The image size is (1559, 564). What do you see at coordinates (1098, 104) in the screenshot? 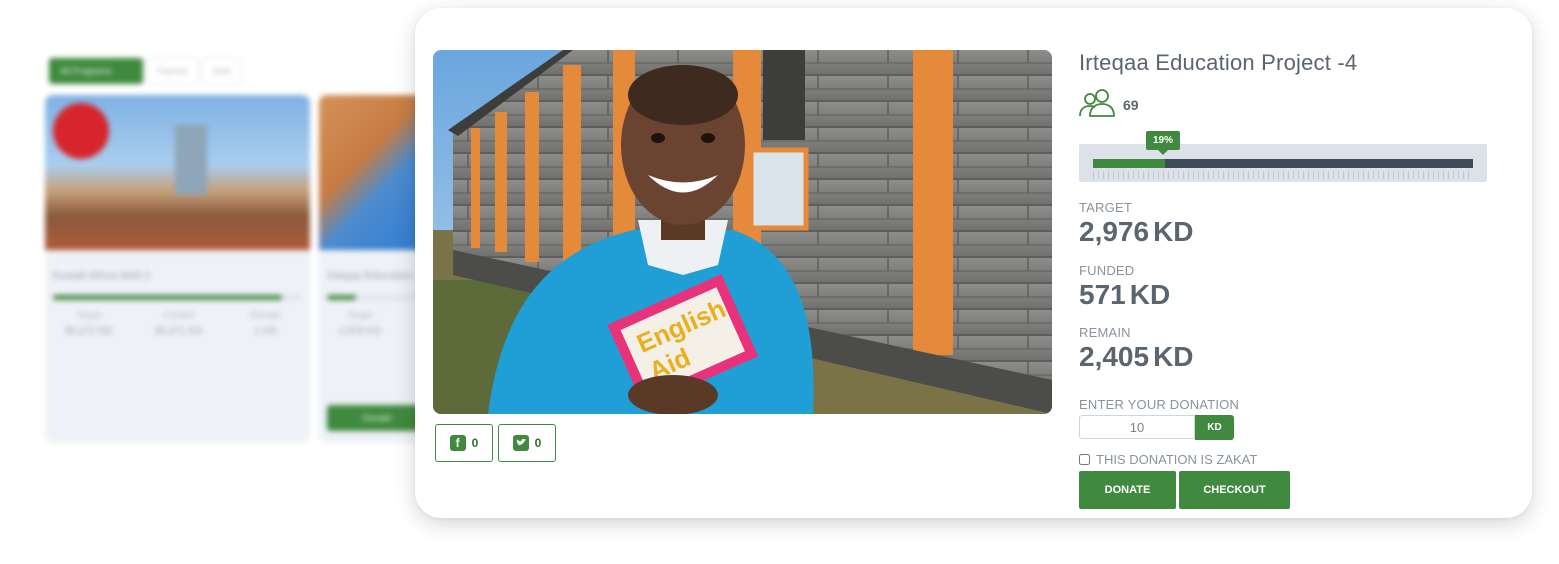
I see `users-icon` at bounding box center [1098, 104].